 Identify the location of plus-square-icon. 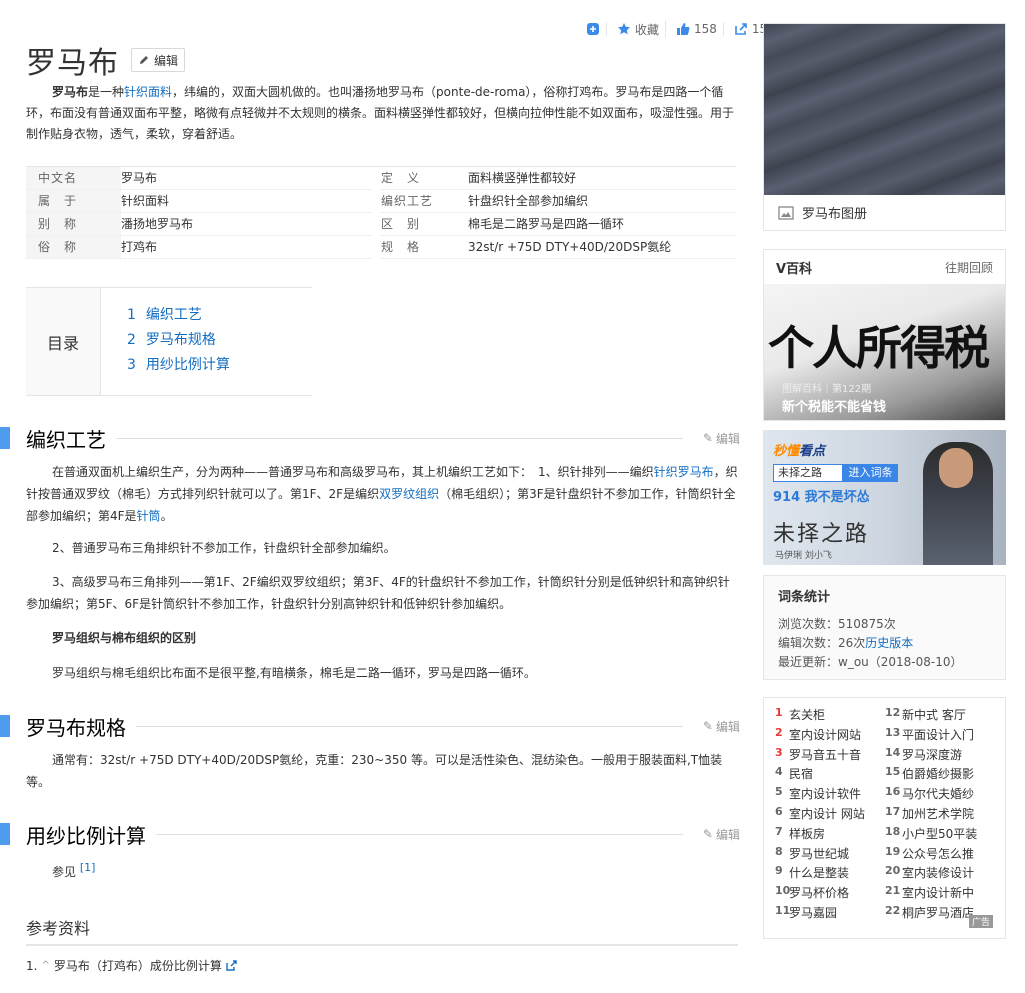
(593, 29).